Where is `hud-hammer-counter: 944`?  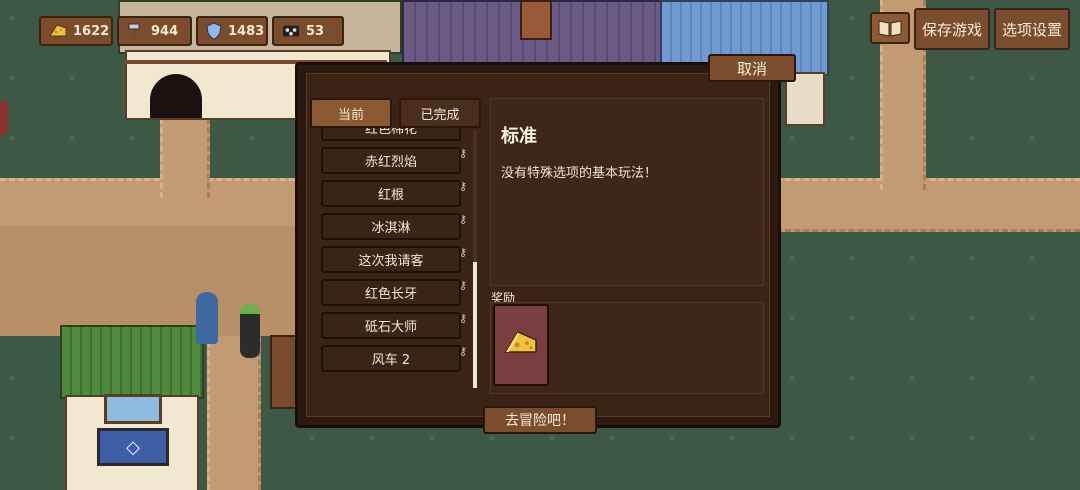 hud-hammer-counter: 944 is located at coordinates (154, 31).